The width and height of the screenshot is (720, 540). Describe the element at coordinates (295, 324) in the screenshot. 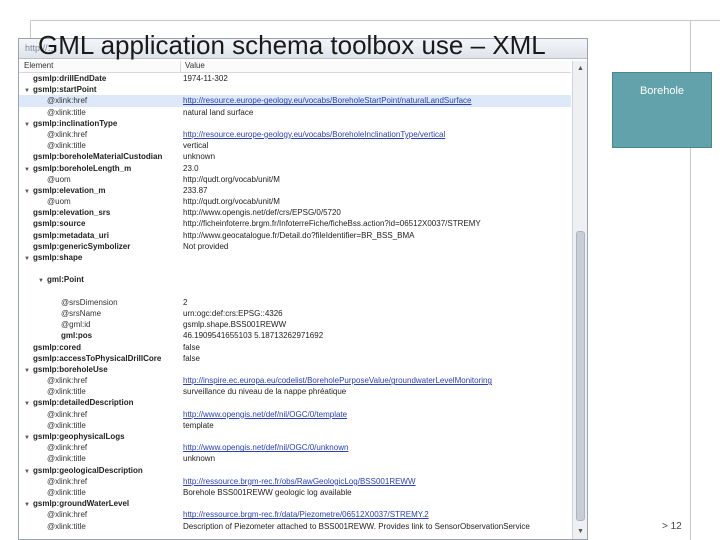

I see `tree-row: @gml:id gsmlp.shape.BSS001REWW` at that location.